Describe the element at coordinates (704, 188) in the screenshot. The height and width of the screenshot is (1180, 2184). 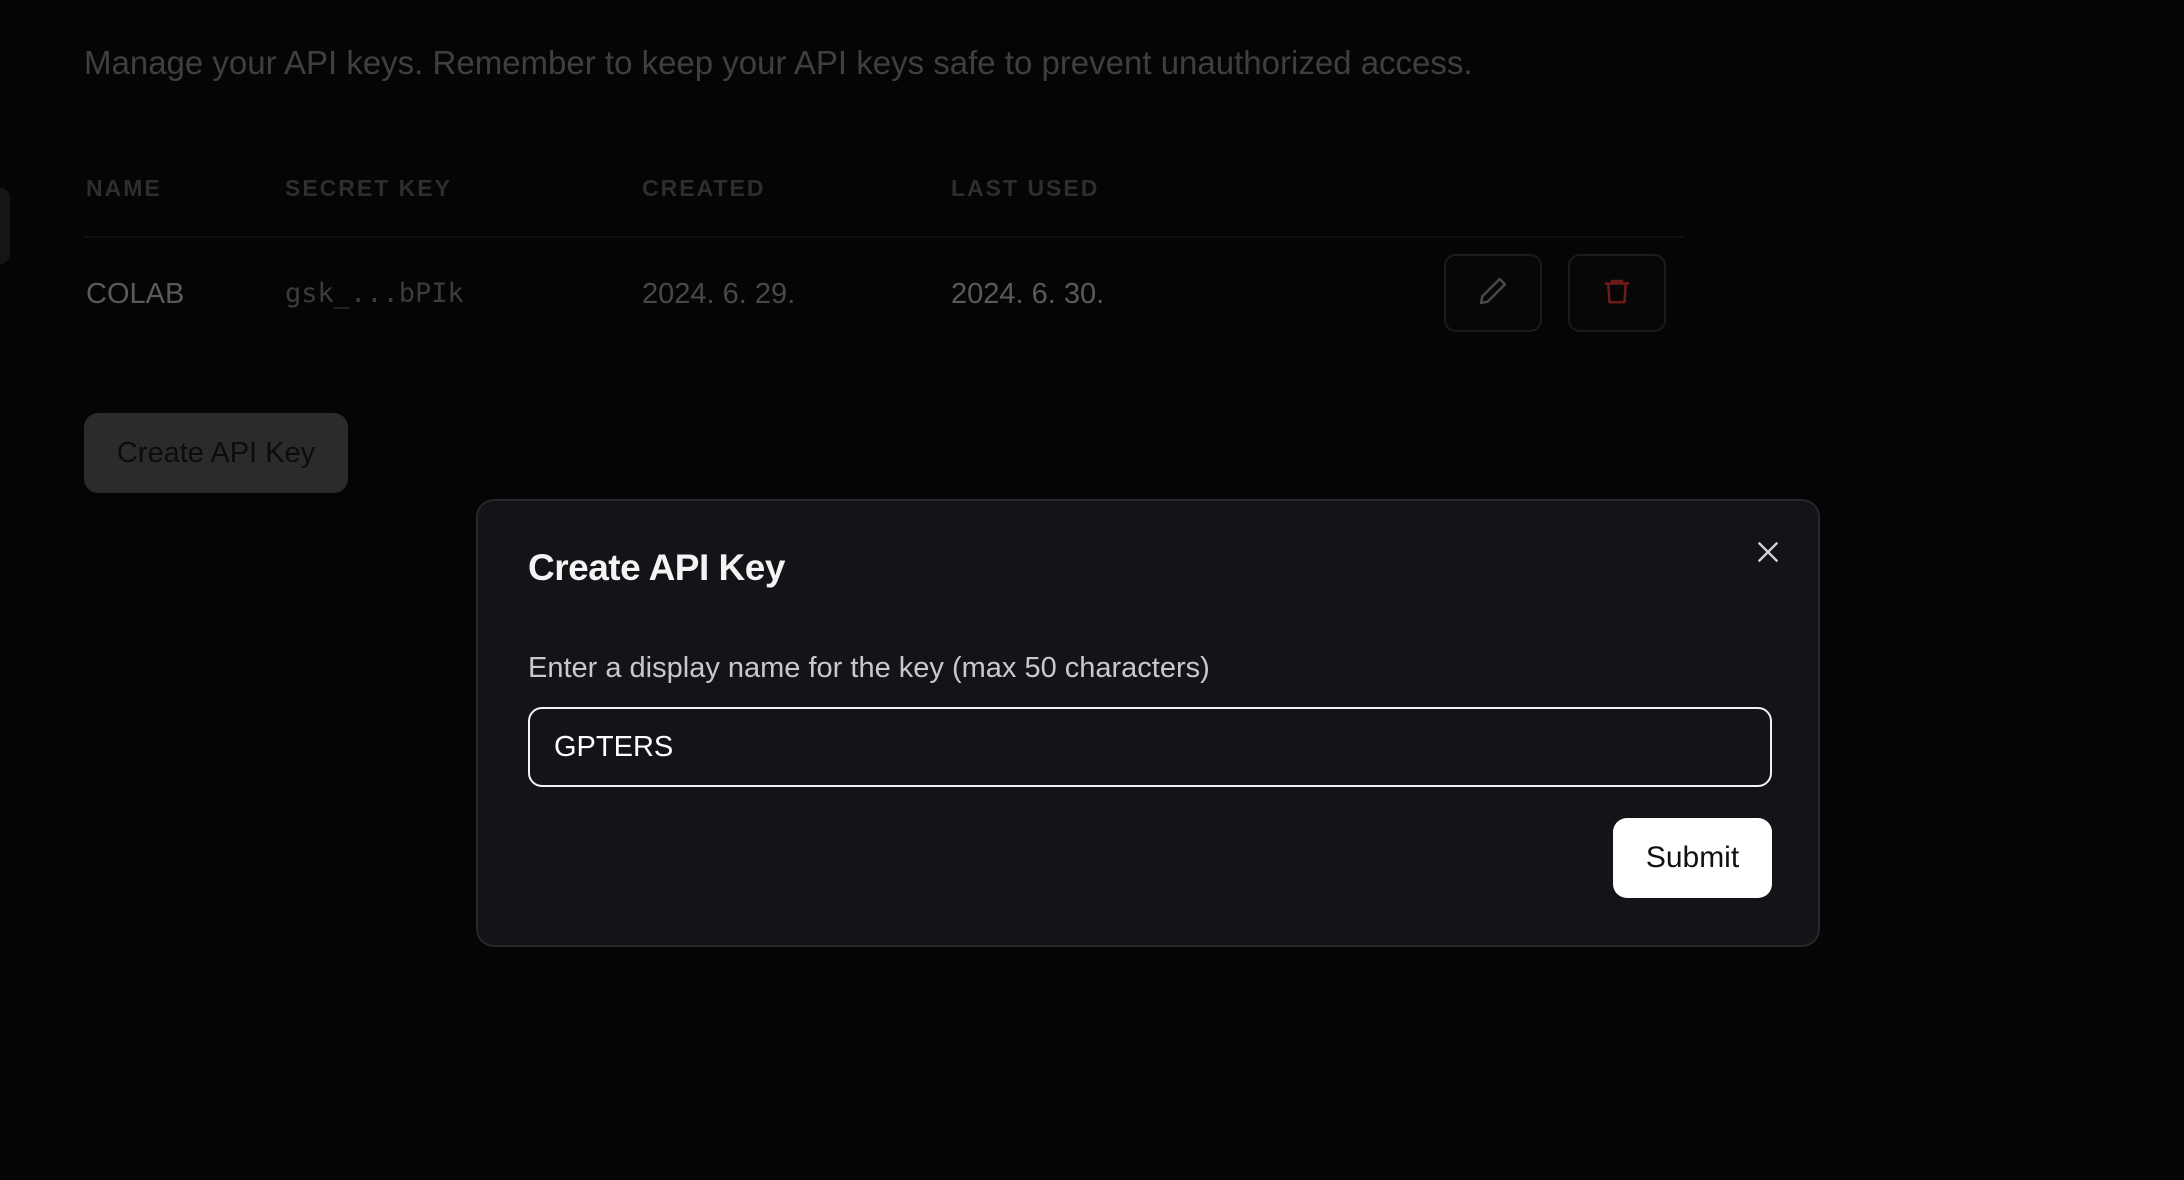
I see `column-header-created: CREATED` at that location.